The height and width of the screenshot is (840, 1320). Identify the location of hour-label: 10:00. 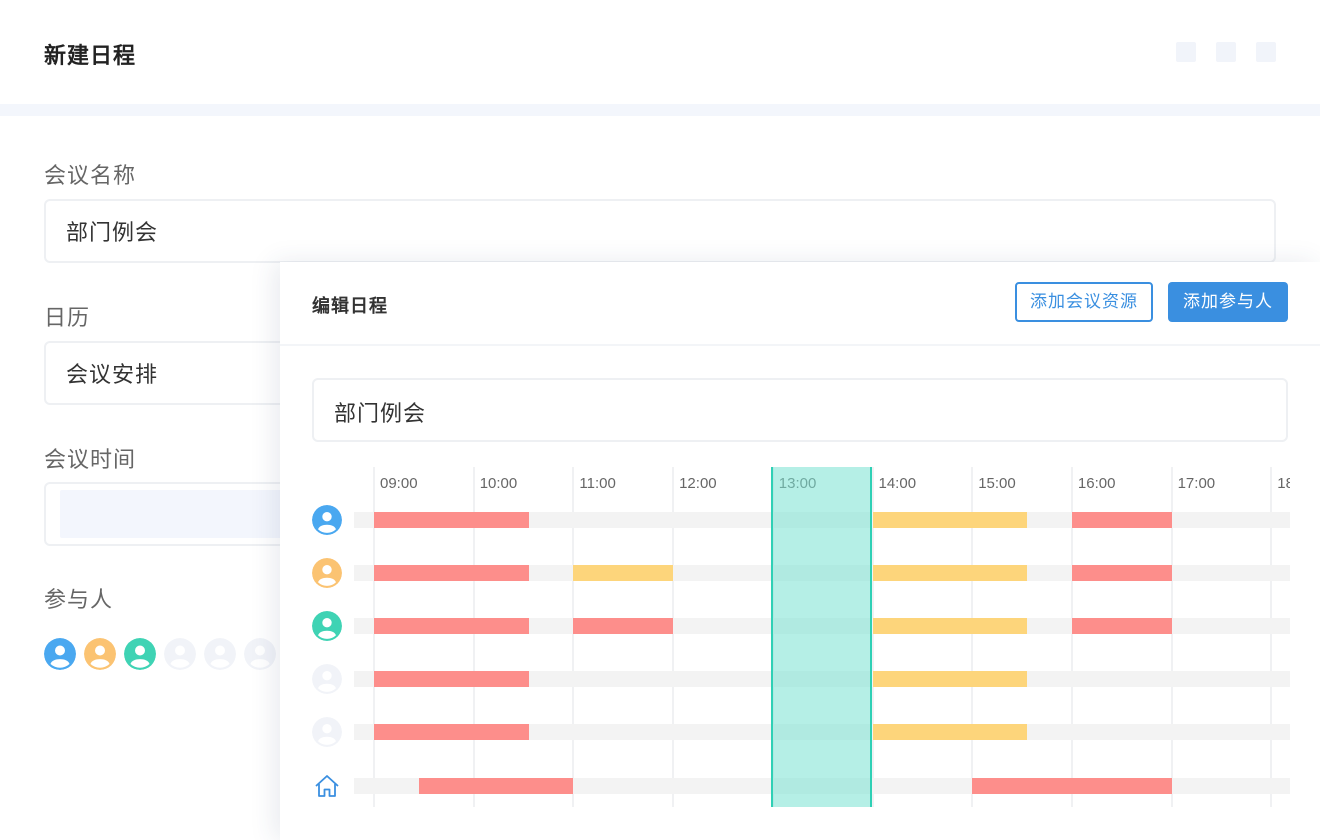
(498, 483).